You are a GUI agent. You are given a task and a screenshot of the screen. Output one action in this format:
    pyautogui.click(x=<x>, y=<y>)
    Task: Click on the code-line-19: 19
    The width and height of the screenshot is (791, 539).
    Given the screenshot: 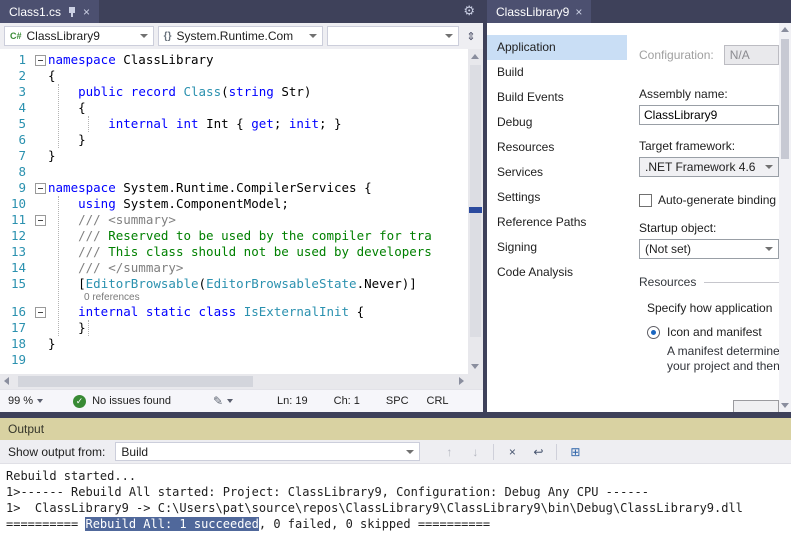 What is the action you would take?
    pyautogui.click(x=234, y=360)
    